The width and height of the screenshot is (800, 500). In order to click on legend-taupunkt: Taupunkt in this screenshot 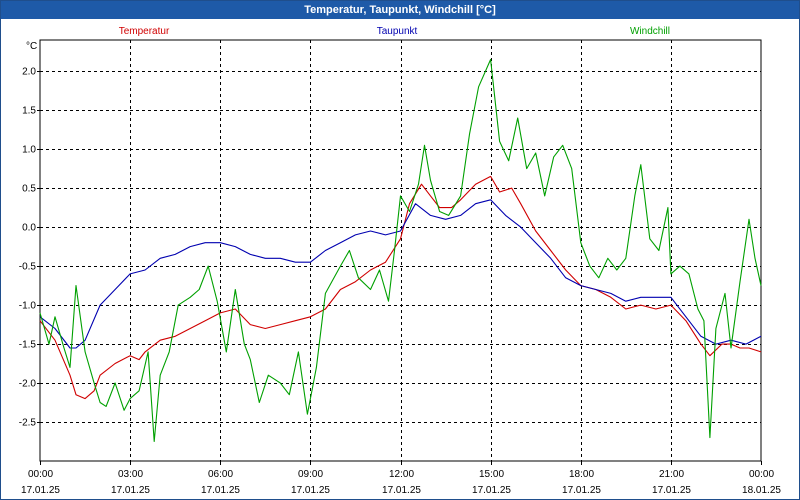, I will do `click(397, 31)`.